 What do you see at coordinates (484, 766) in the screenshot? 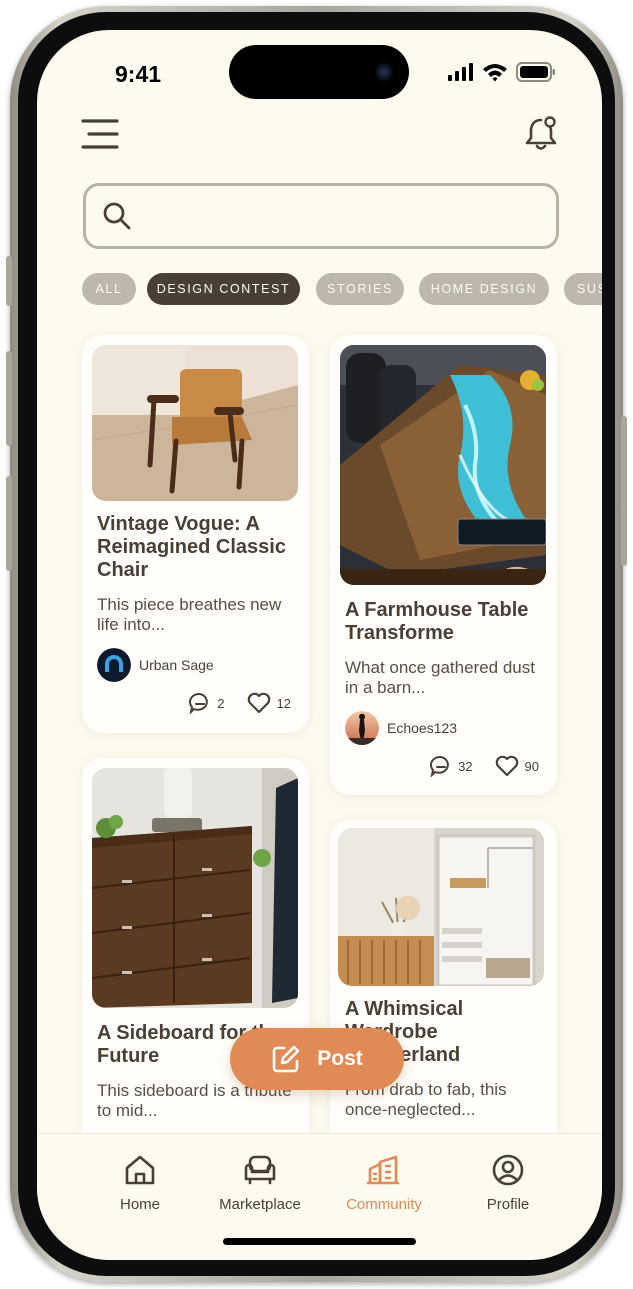
I see `post-stats: 32 90` at bounding box center [484, 766].